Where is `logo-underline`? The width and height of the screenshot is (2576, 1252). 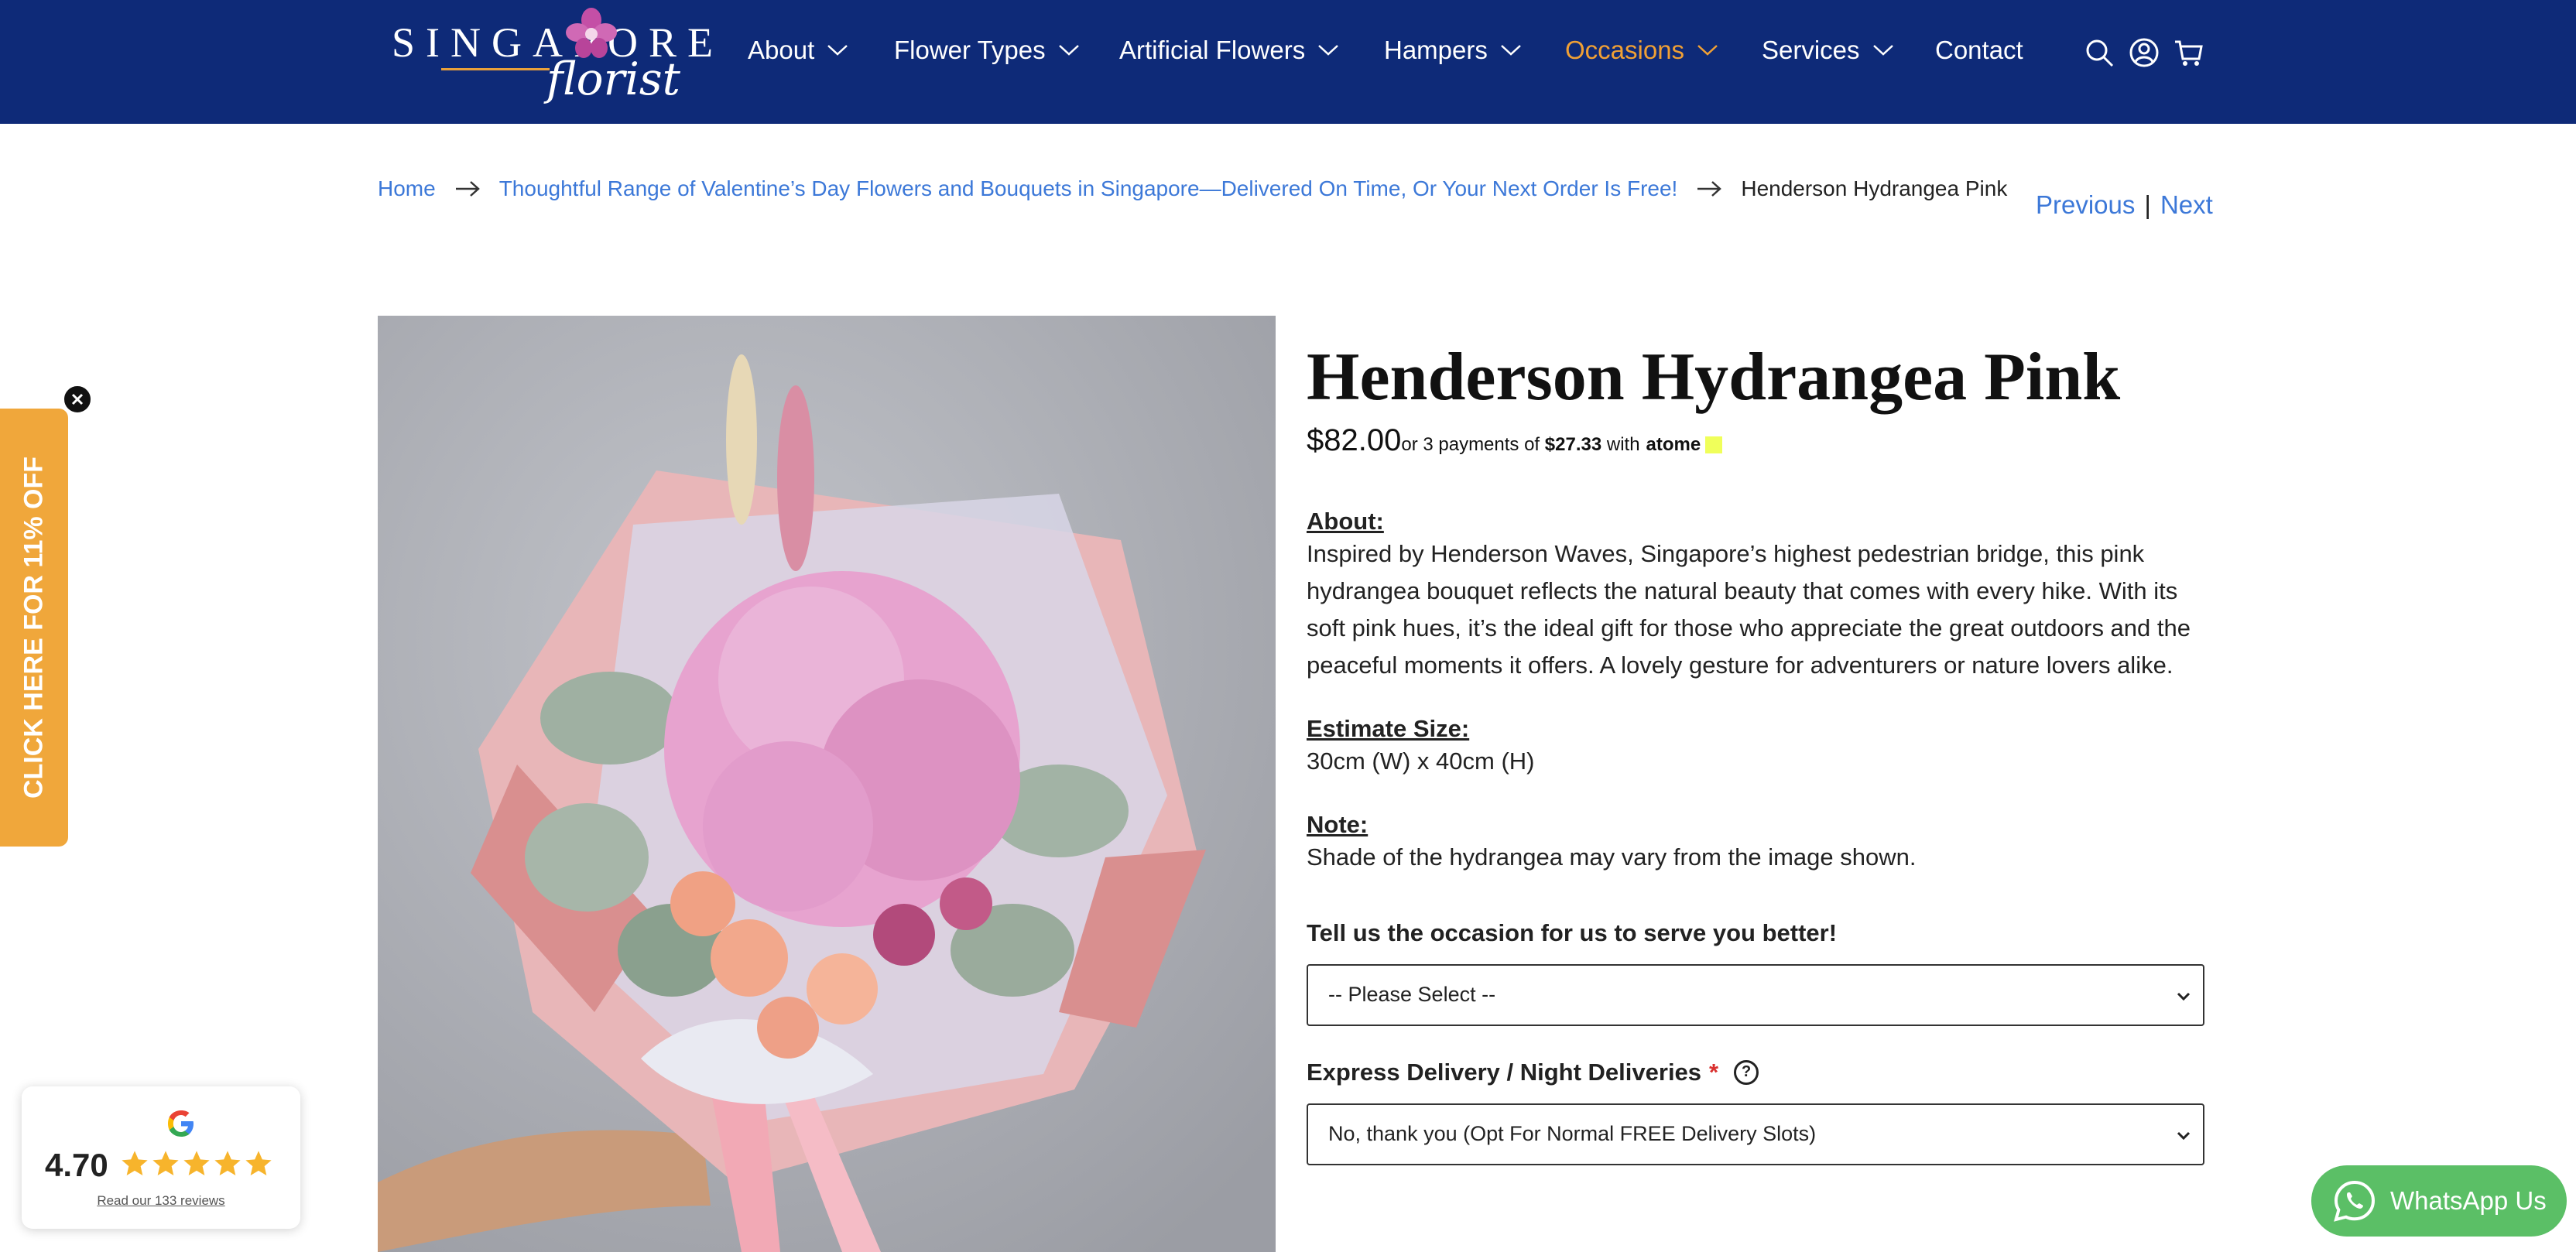
logo-underline is located at coordinates (496, 69).